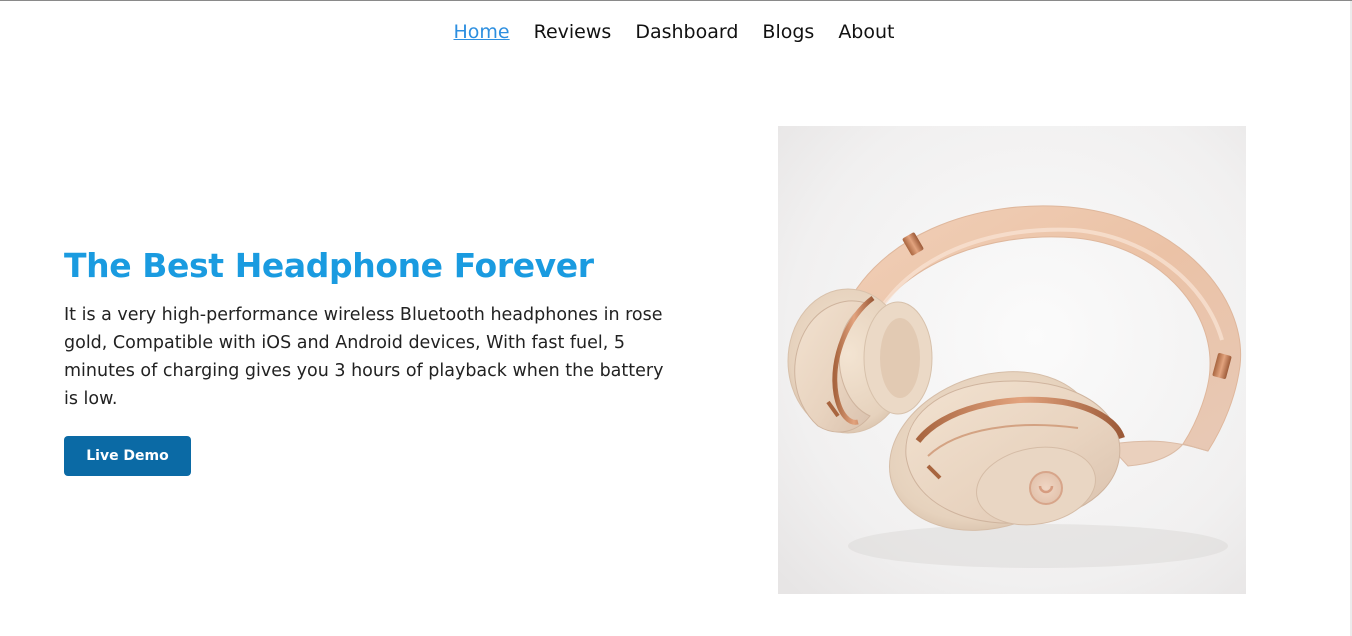 The width and height of the screenshot is (1352, 636). I want to click on nav-link-about: About, so click(866, 32).